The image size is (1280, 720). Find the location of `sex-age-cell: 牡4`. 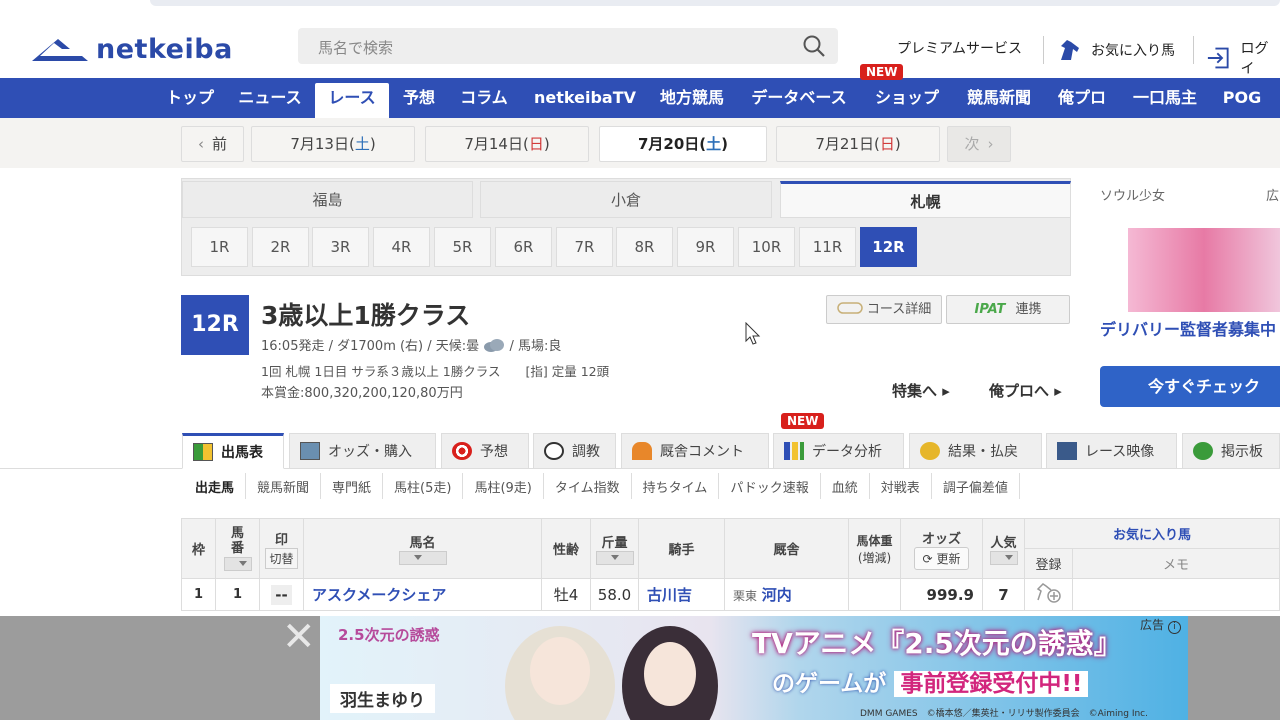

sex-age-cell: 牡4 is located at coordinates (566, 594).